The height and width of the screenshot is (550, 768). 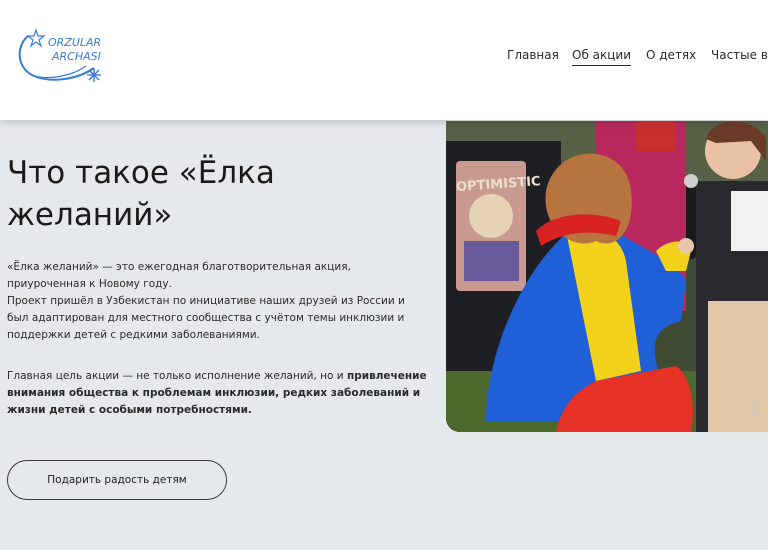 I want to click on nav-item-about: Об акции, so click(x=602, y=57).